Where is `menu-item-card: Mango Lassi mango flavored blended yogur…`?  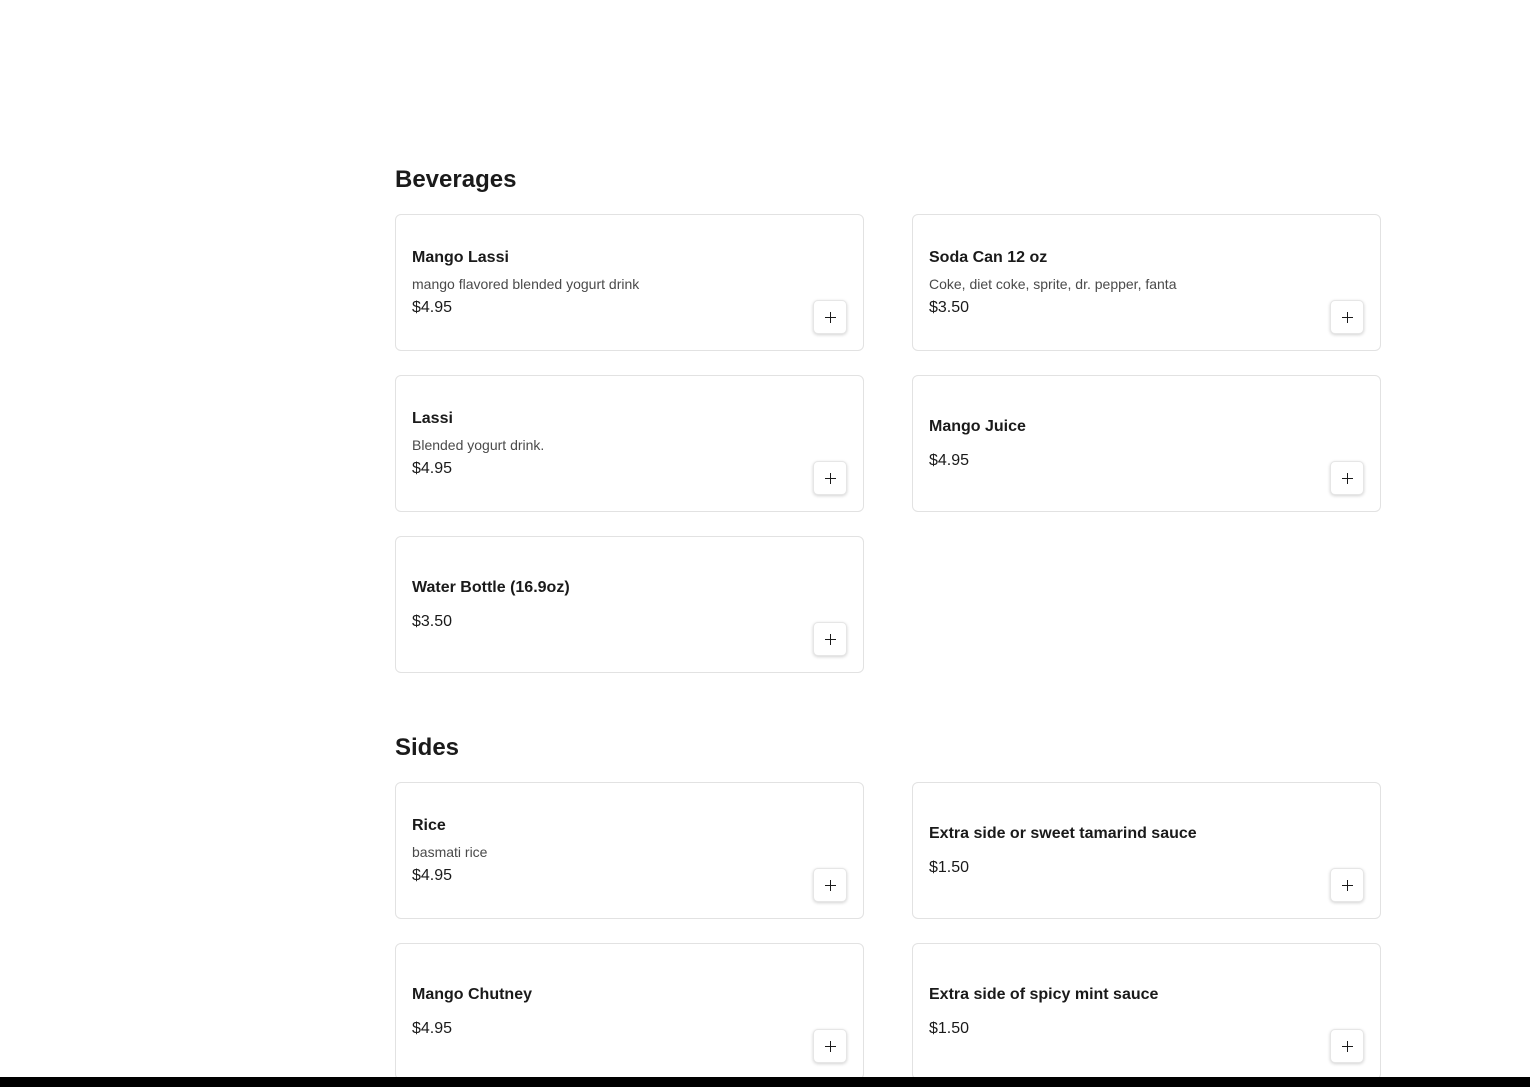 menu-item-card: Mango Lassi mango flavored blended yogur… is located at coordinates (629, 282).